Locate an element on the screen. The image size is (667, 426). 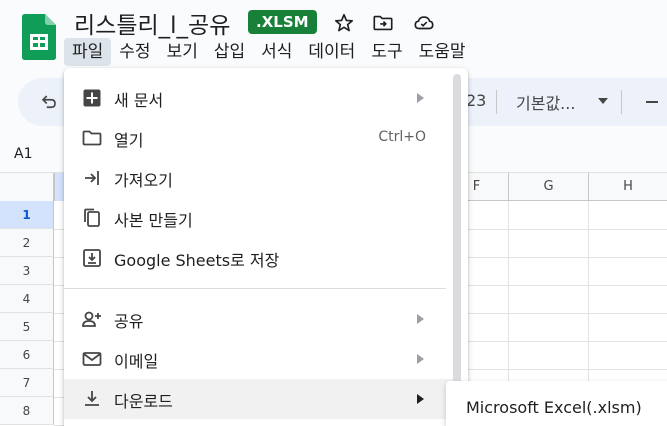
submenu-item-xlsm: Microsoft Excel(.xlsm) is located at coordinates (554, 407).